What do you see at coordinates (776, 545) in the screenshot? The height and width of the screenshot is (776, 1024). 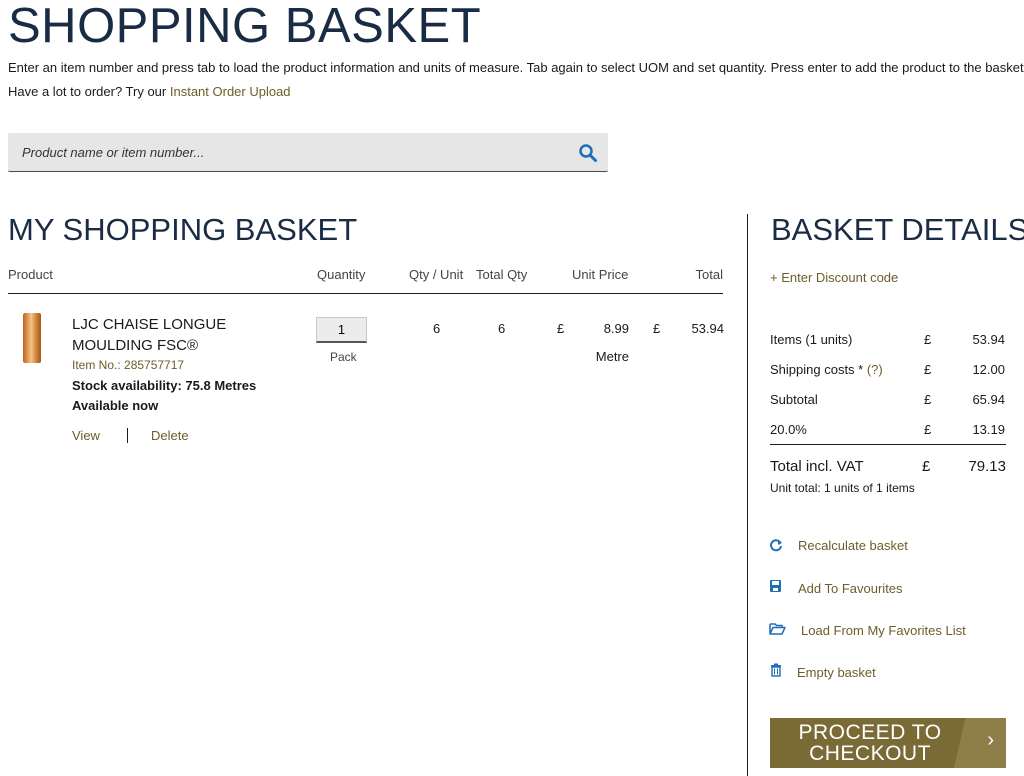 I see `refresh-icon` at bounding box center [776, 545].